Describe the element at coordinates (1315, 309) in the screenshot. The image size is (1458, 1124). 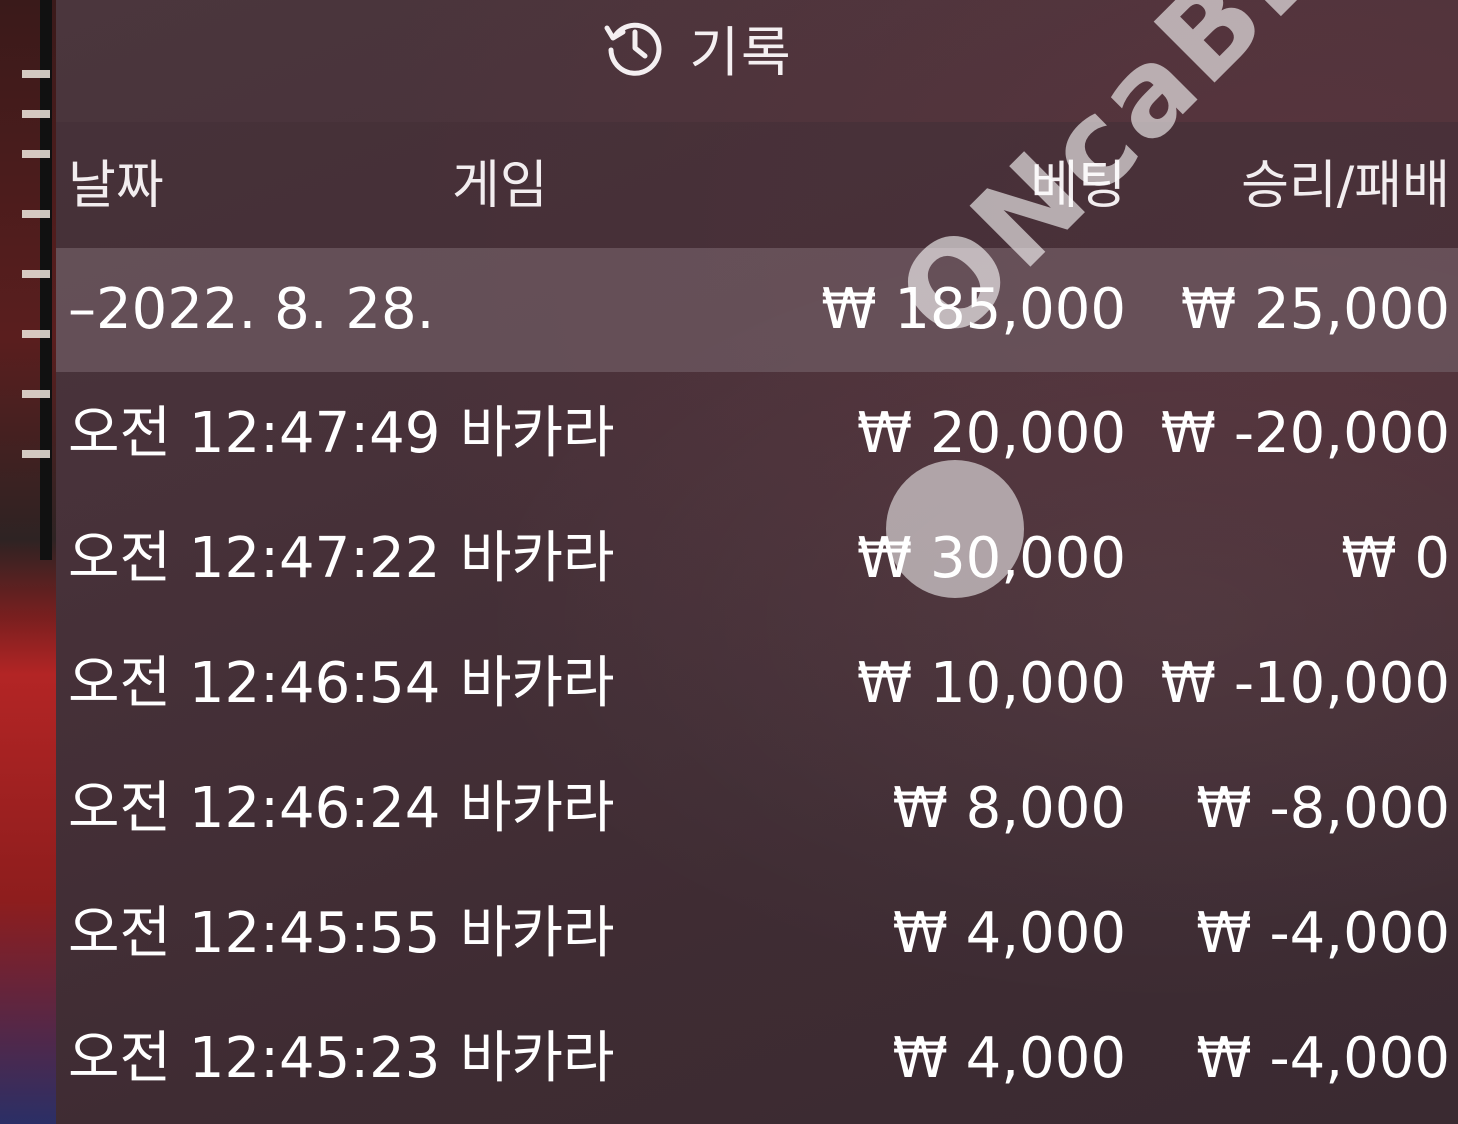
I see `group-winloss-total: ₩ 25,000` at that location.